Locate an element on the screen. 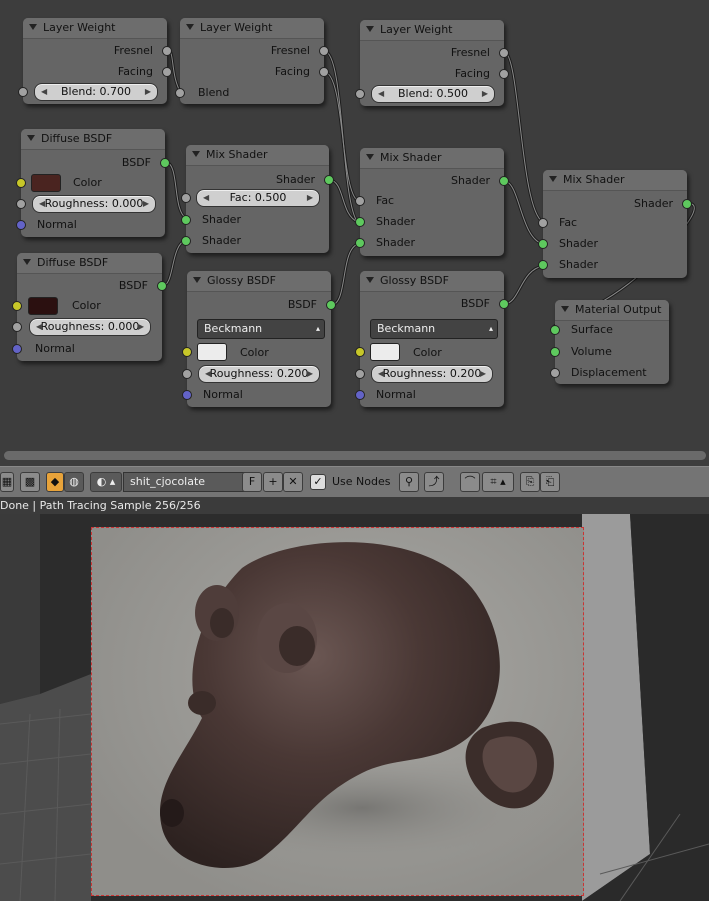 This screenshot has height=901, width=709. remove-material-button: ✕ is located at coordinates (293, 482).